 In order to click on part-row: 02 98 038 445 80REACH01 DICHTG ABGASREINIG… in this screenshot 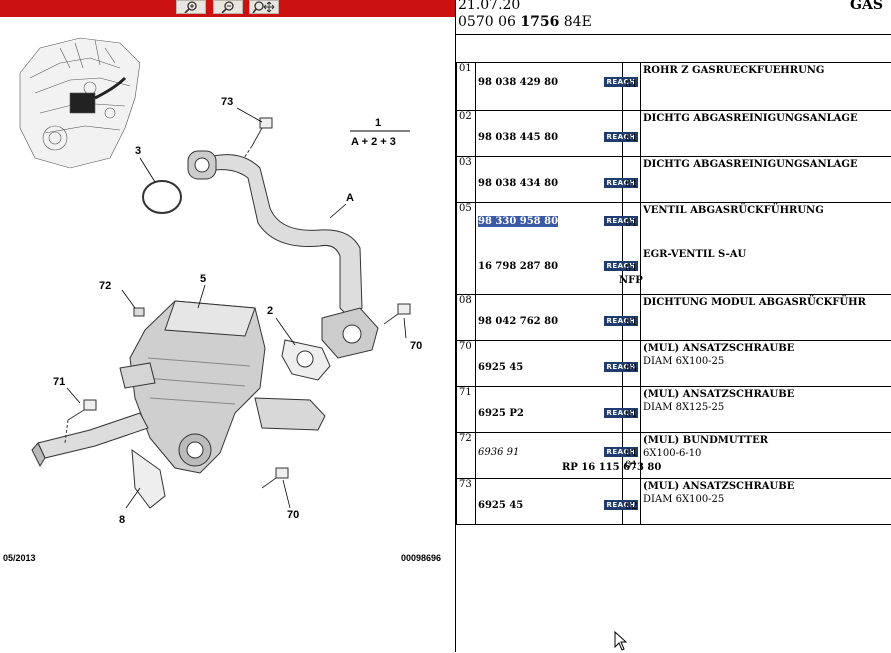, I will do `click(674, 134)`.